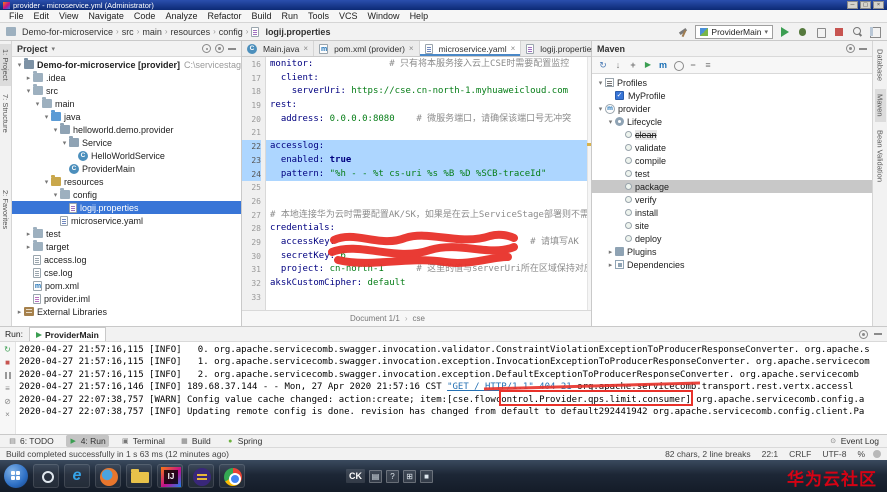 The width and height of the screenshot is (887, 492). Describe the element at coordinates (206, 48) in the screenshot. I see `locate-file-icon` at that location.